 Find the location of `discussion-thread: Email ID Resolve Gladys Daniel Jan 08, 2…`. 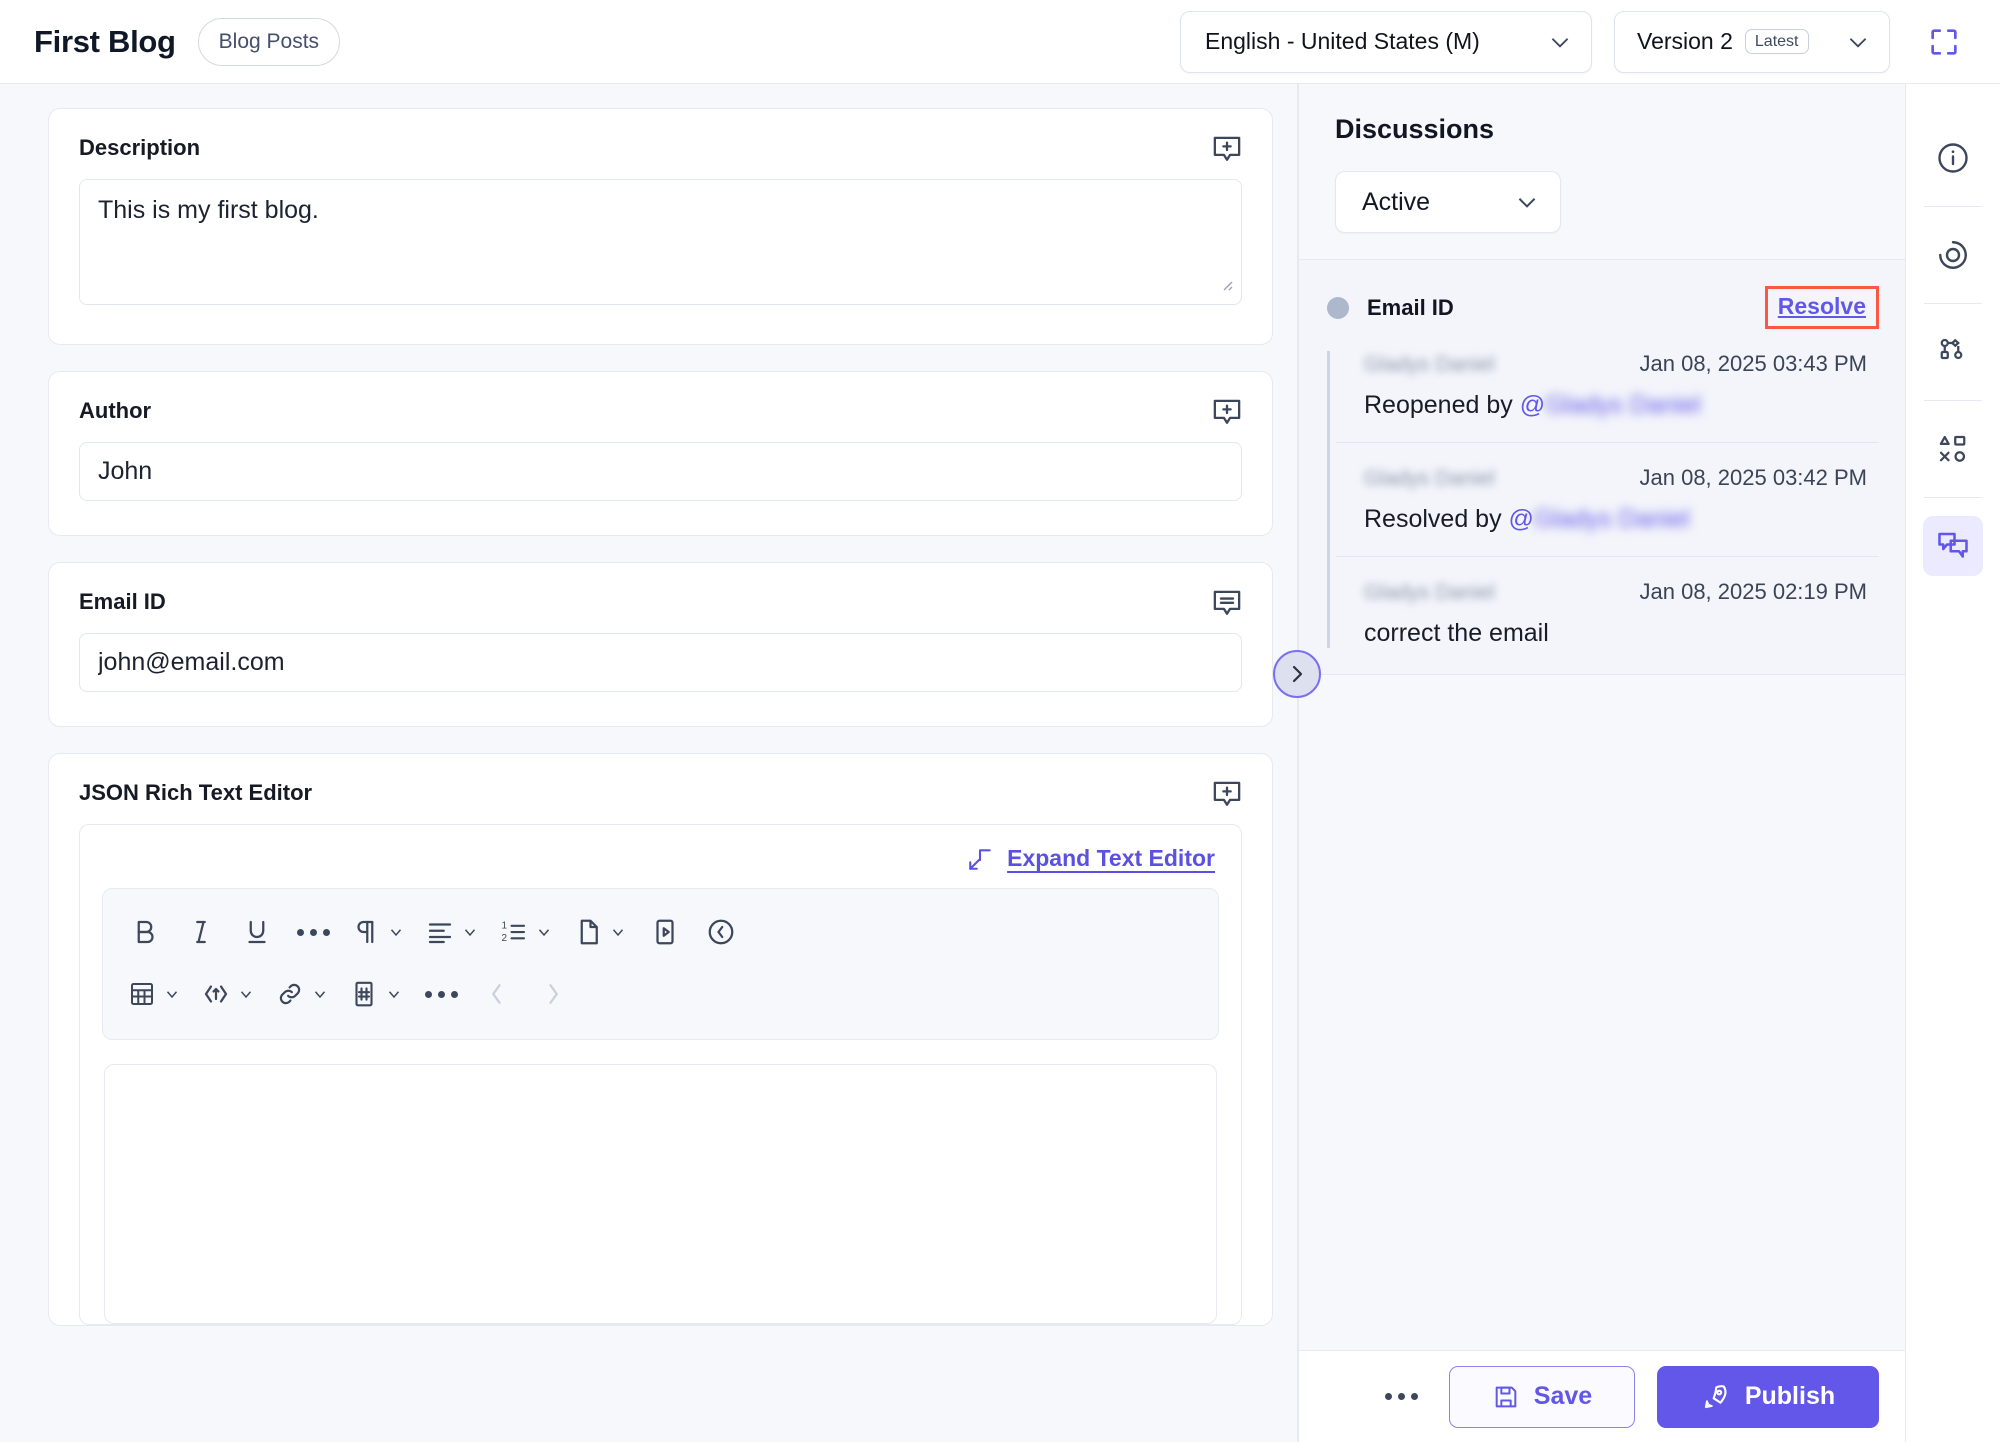

discussion-thread: Email ID Resolve Gladys Daniel Jan 08, 2… is located at coordinates (1602, 467).